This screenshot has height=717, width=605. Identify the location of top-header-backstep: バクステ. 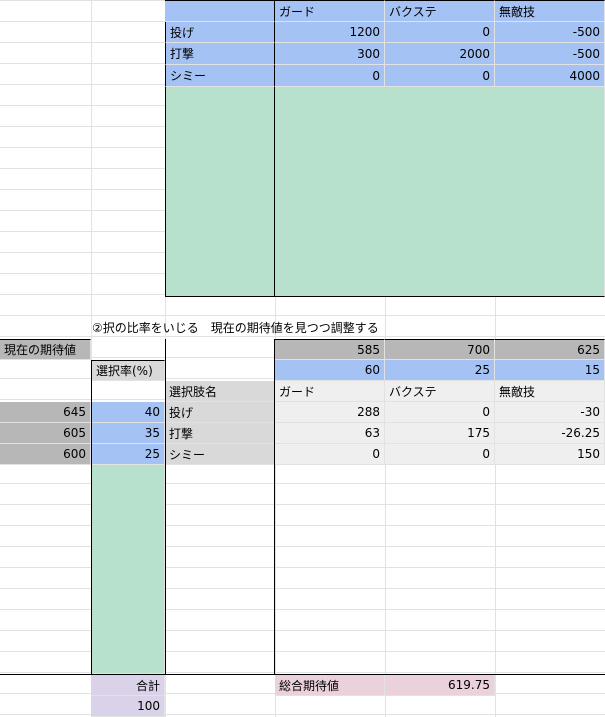
(440, 11).